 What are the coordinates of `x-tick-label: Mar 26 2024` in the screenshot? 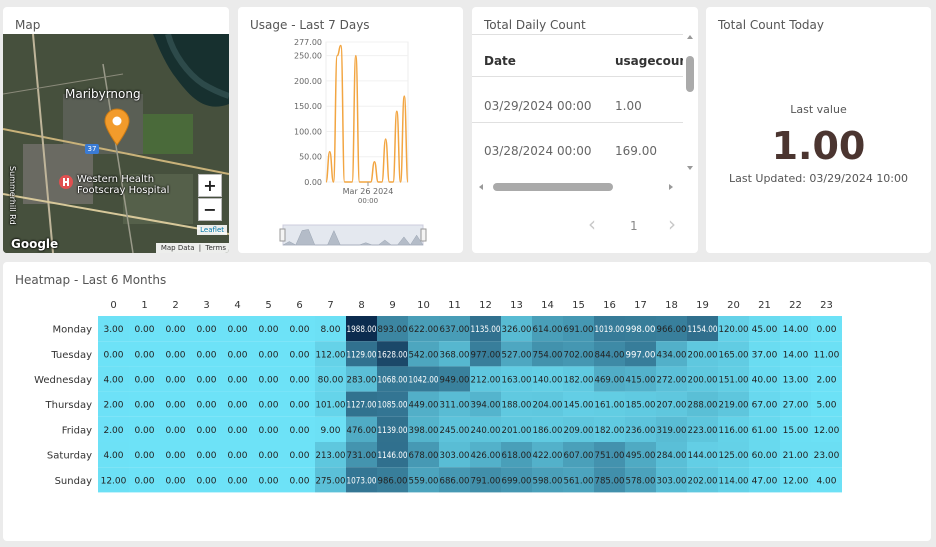 It's located at (368, 191).